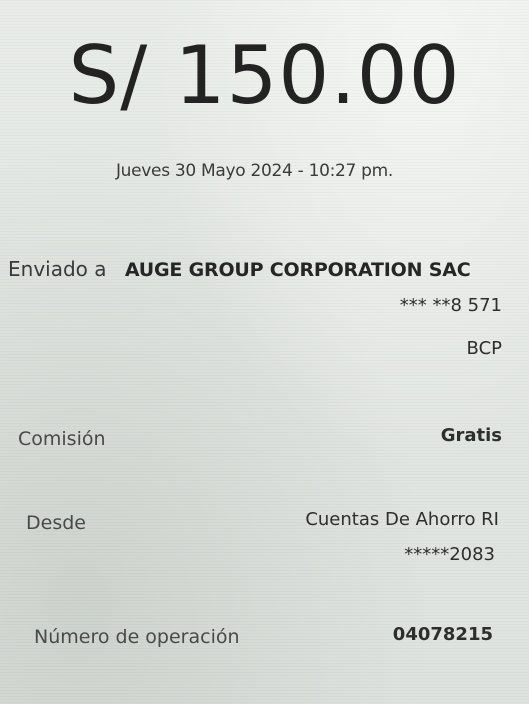  I want to click on commission-label: Comisión, so click(62, 439).